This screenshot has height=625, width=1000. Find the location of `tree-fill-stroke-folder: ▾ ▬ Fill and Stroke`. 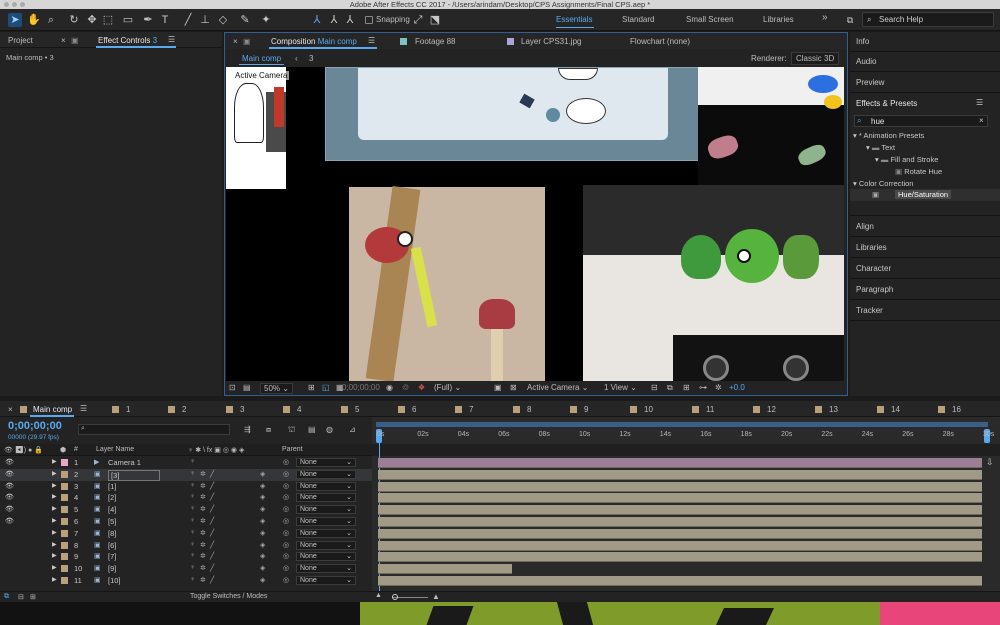

tree-fill-stroke-folder: ▾ ▬ Fill and Stroke is located at coordinates (906, 159).